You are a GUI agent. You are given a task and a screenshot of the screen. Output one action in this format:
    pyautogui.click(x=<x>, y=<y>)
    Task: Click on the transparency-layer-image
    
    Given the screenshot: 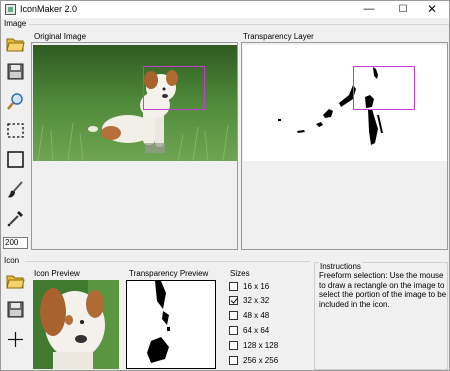 What is the action you would take?
    pyautogui.click(x=345, y=103)
    